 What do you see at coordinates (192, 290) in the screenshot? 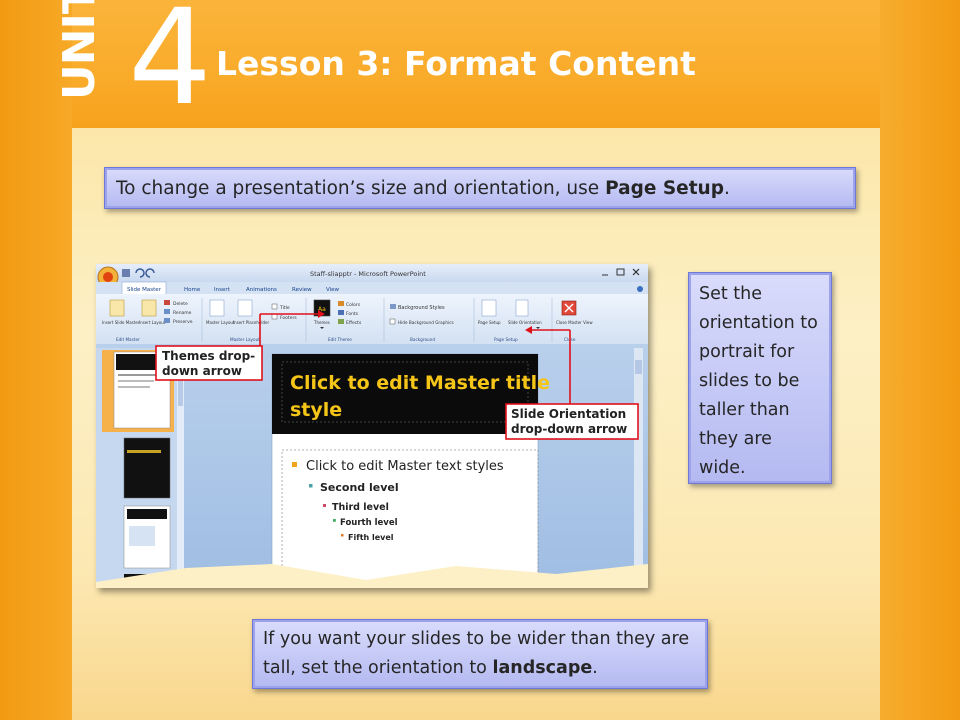
I see `tab-home: Home` at bounding box center [192, 290].